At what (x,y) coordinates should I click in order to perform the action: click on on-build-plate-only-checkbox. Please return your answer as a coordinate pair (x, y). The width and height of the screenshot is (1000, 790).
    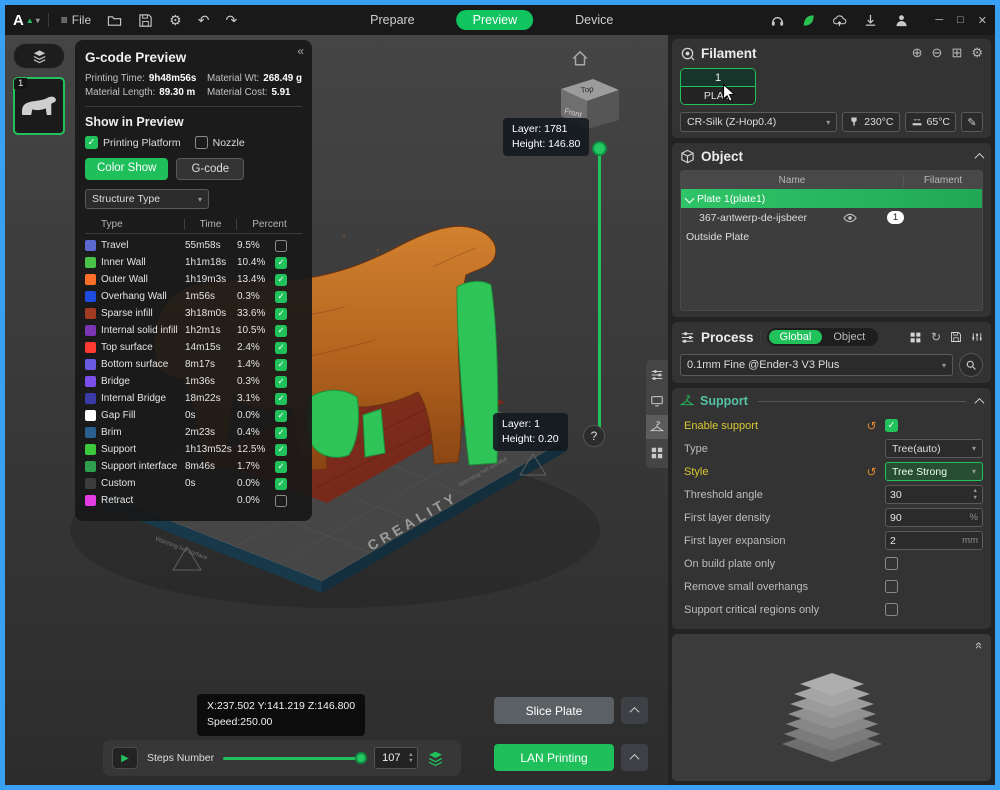
    Looking at the image, I should click on (891, 563).